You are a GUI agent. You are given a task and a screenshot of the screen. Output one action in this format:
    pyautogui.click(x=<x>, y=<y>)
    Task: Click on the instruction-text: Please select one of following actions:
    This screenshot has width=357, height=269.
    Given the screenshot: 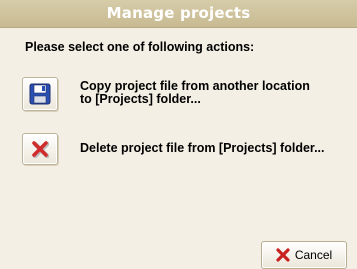 What is the action you would take?
    pyautogui.click(x=140, y=47)
    